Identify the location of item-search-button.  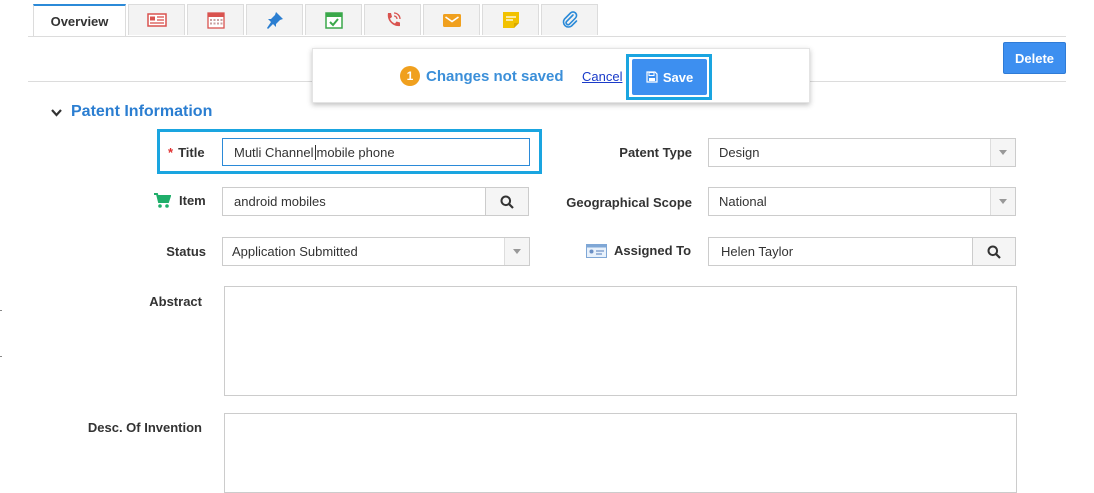
(506, 201).